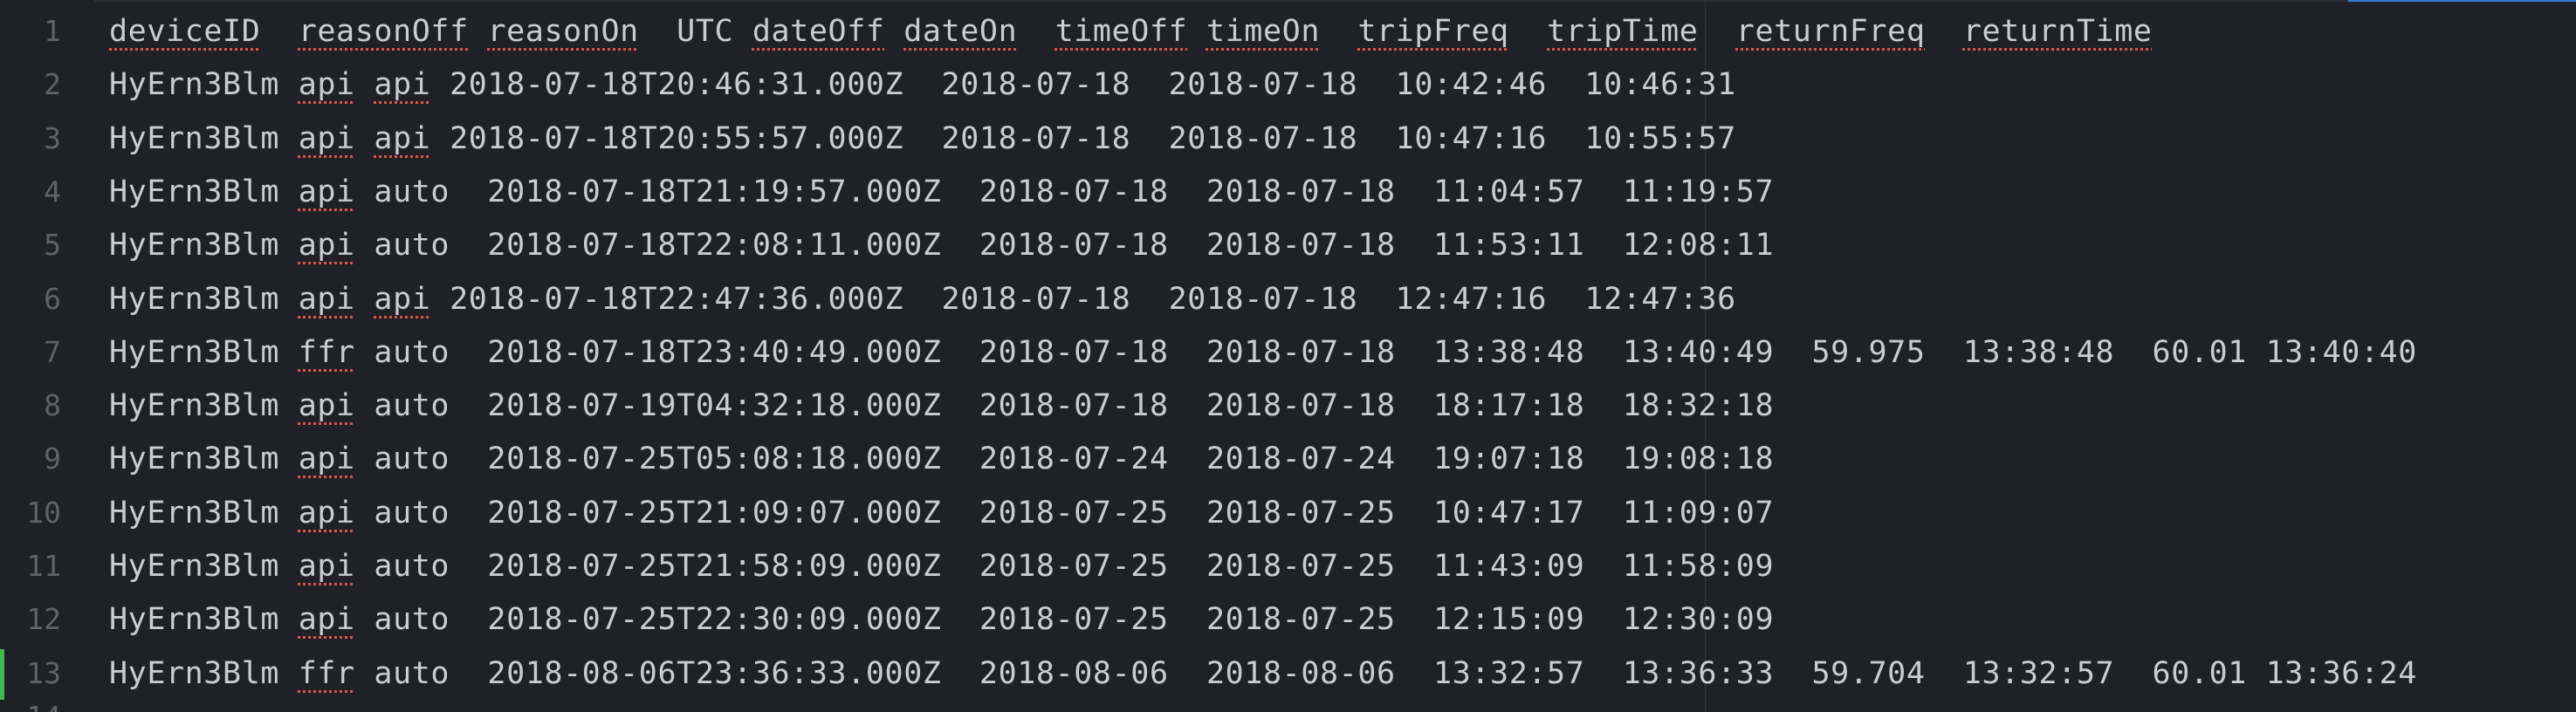 The width and height of the screenshot is (2576, 712). What do you see at coordinates (185, 31) in the screenshot?
I see `spellcheck-flagged-word: deviceID` at bounding box center [185, 31].